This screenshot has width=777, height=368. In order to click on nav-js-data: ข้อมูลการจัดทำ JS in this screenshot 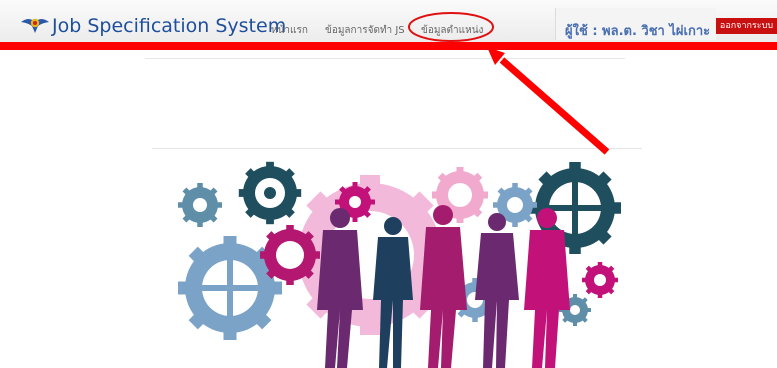, I will do `click(365, 30)`.